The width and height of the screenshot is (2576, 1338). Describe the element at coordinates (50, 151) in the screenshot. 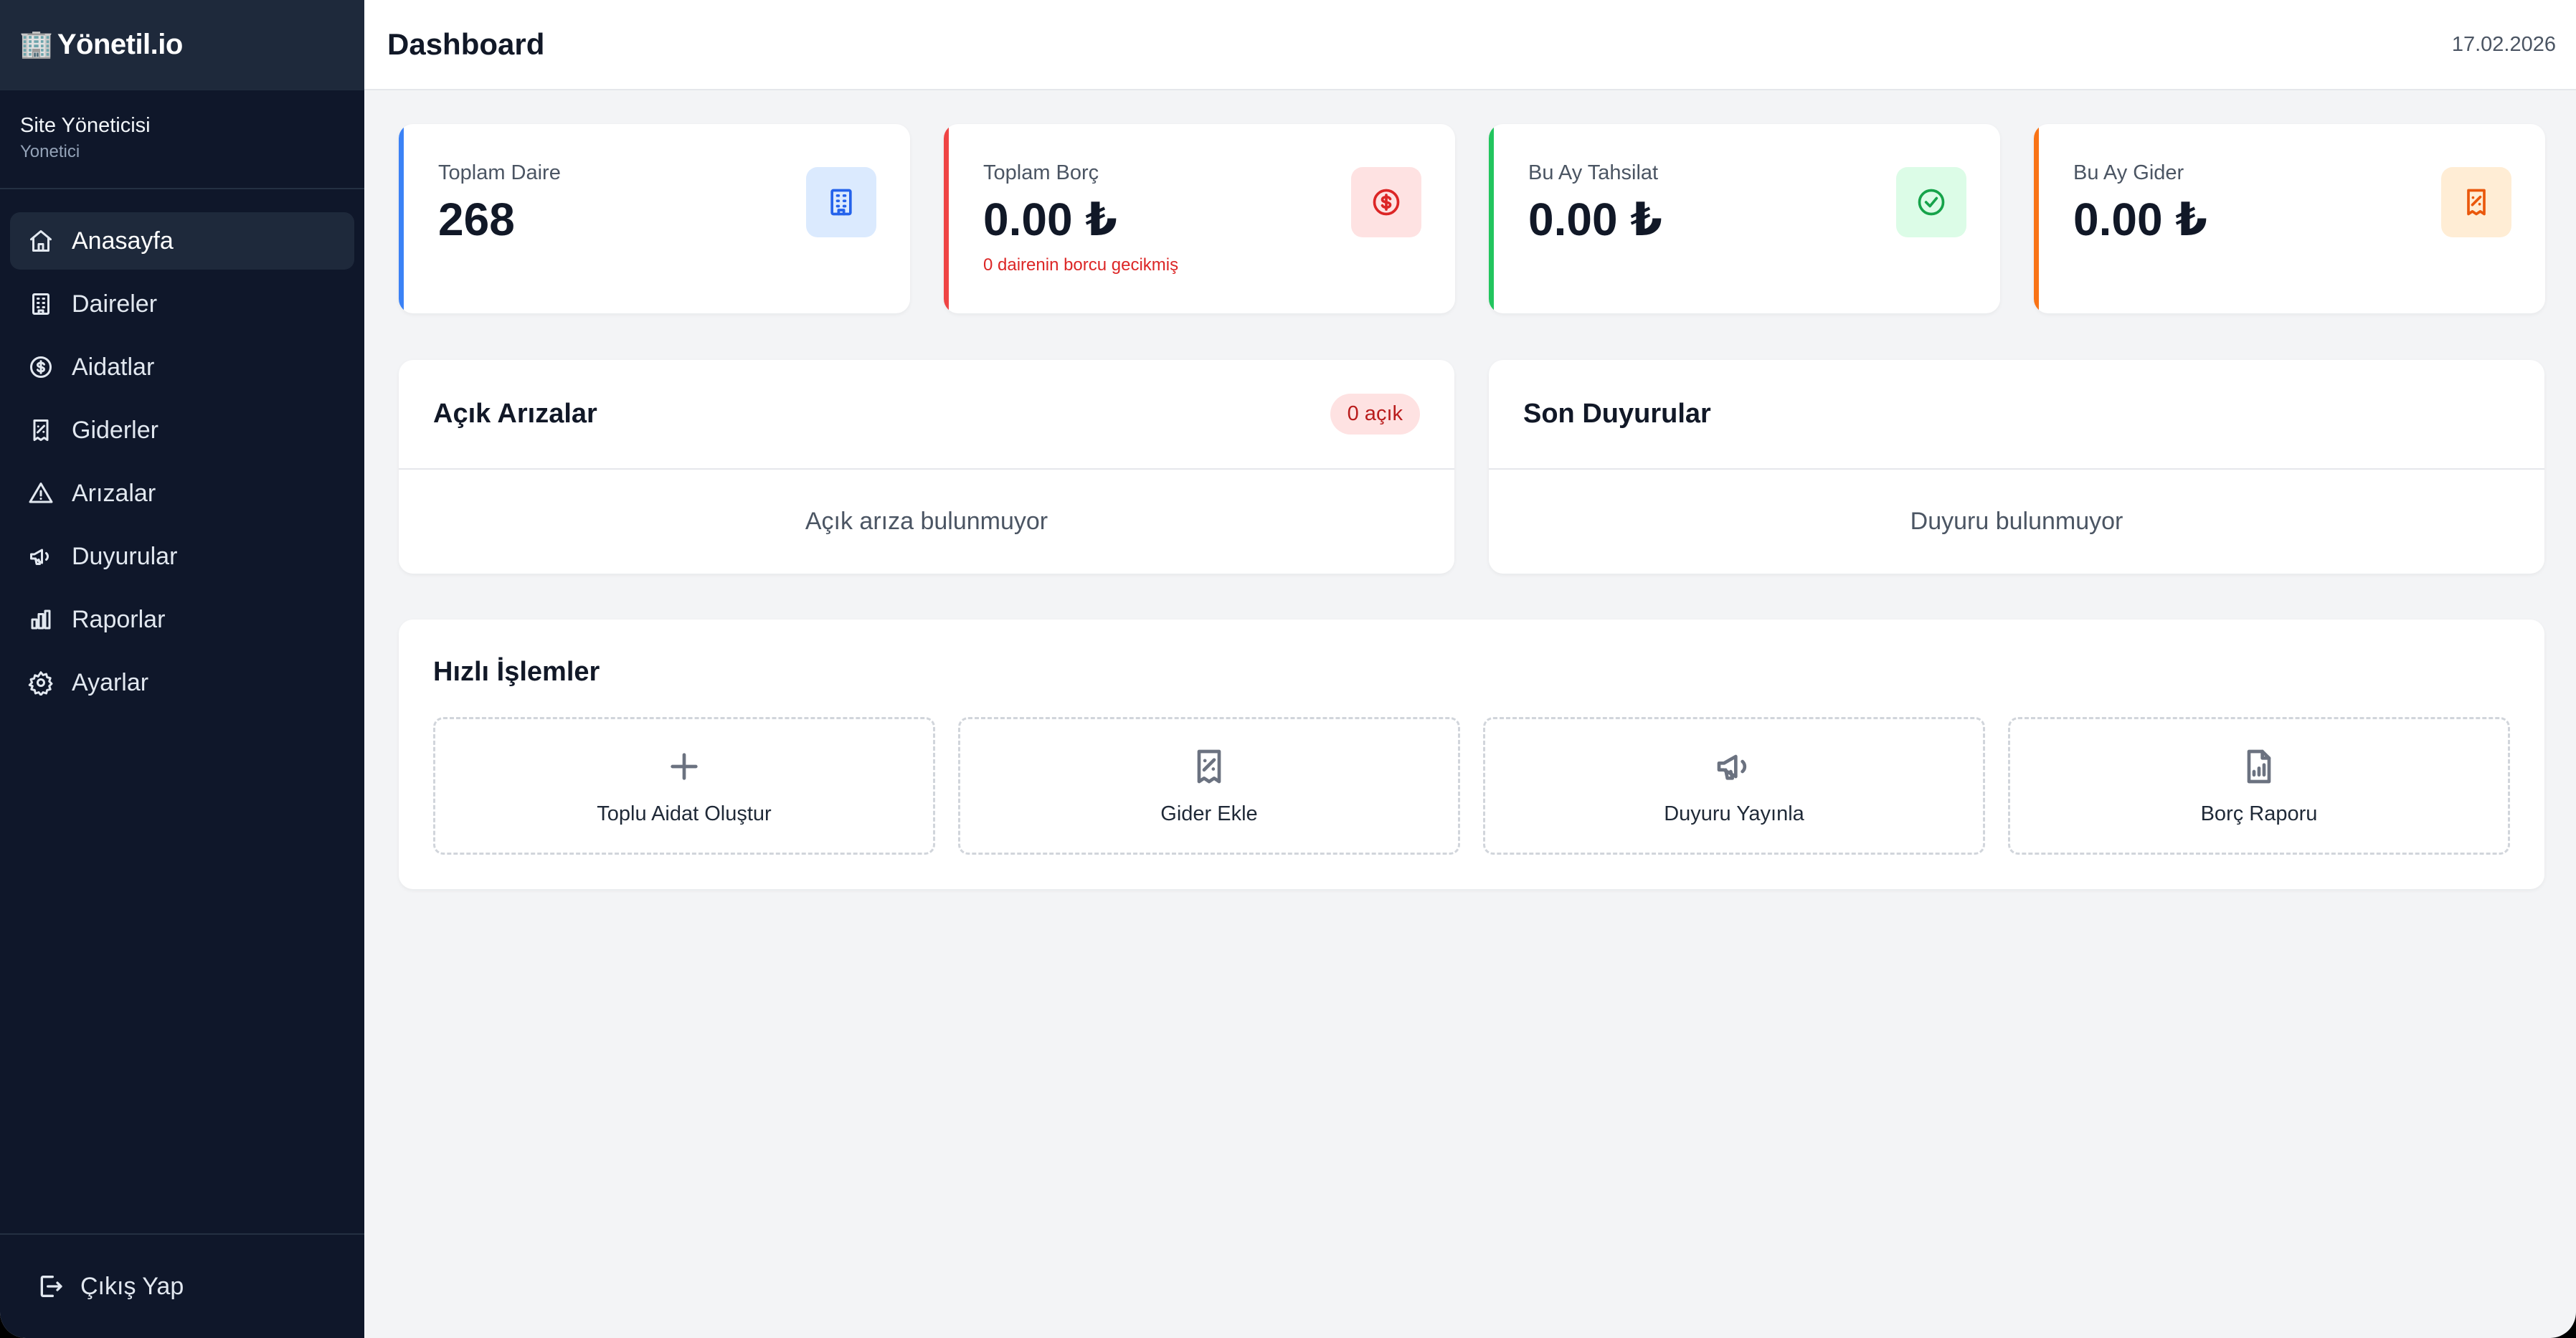

I see `user-role: Yonetici` at that location.